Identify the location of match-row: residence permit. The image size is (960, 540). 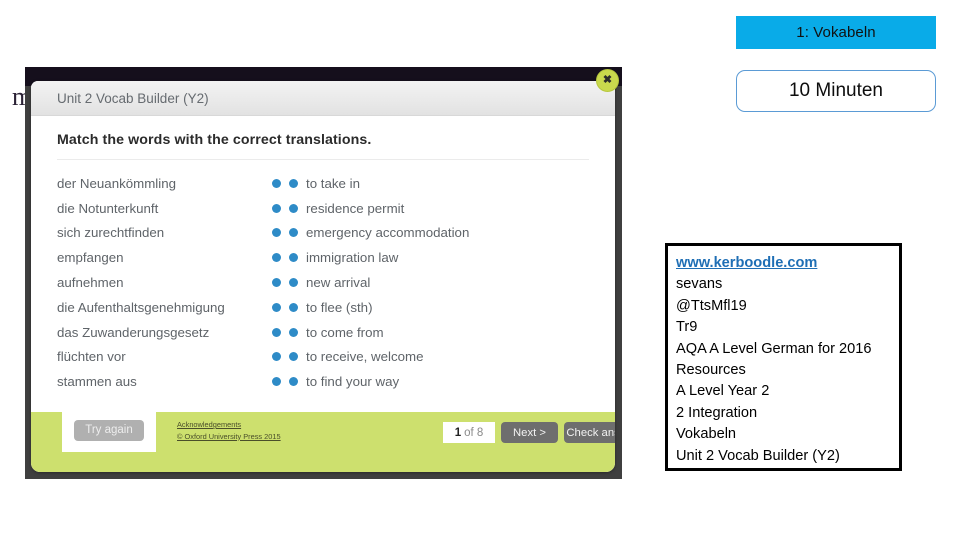
(434, 208).